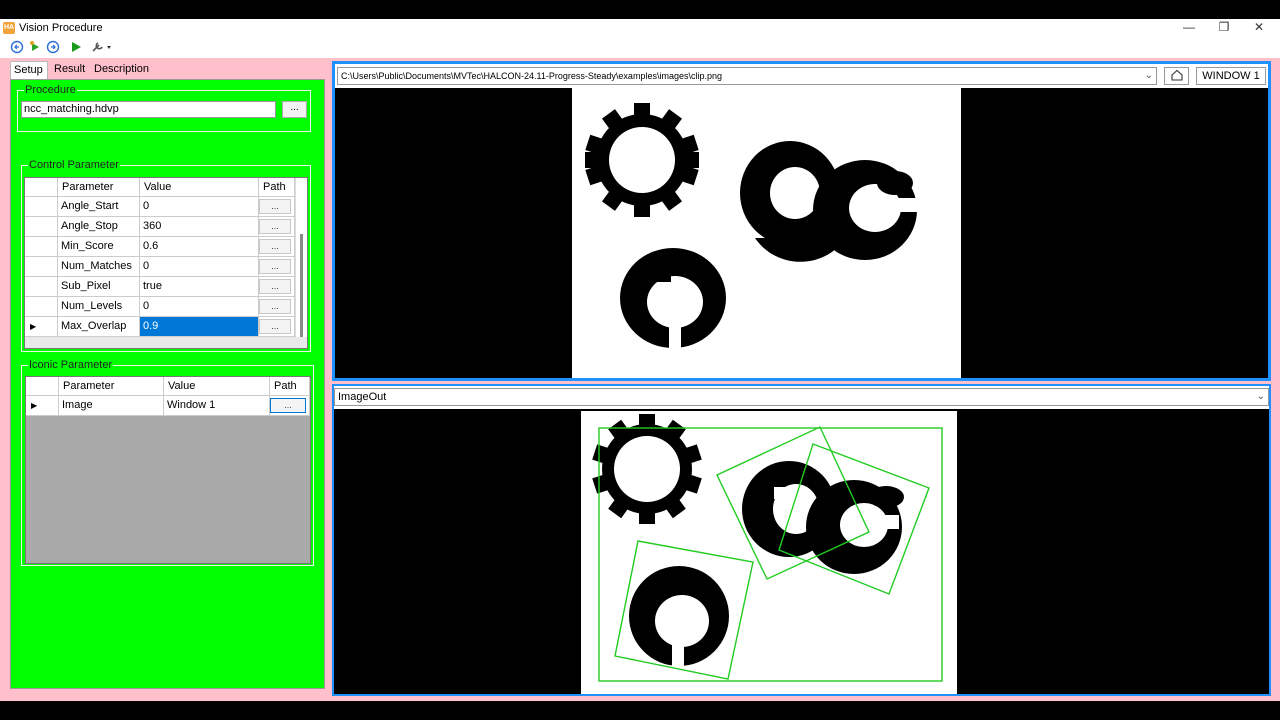 This screenshot has width=1280, height=720. Describe the element at coordinates (9, 28) in the screenshot. I see `app-logo-icon: HA` at that location.